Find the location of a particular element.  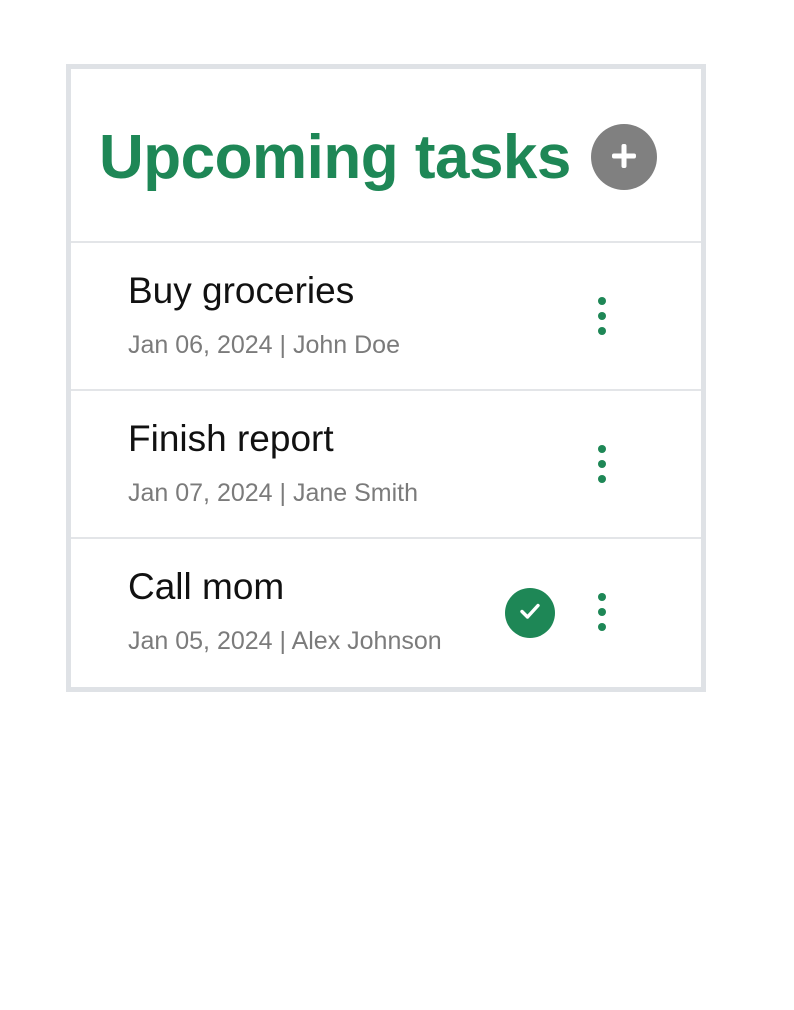

task-row-buy-groceries: Buy groceries Jan 06, 2024 | John Doe is located at coordinates (386, 317).